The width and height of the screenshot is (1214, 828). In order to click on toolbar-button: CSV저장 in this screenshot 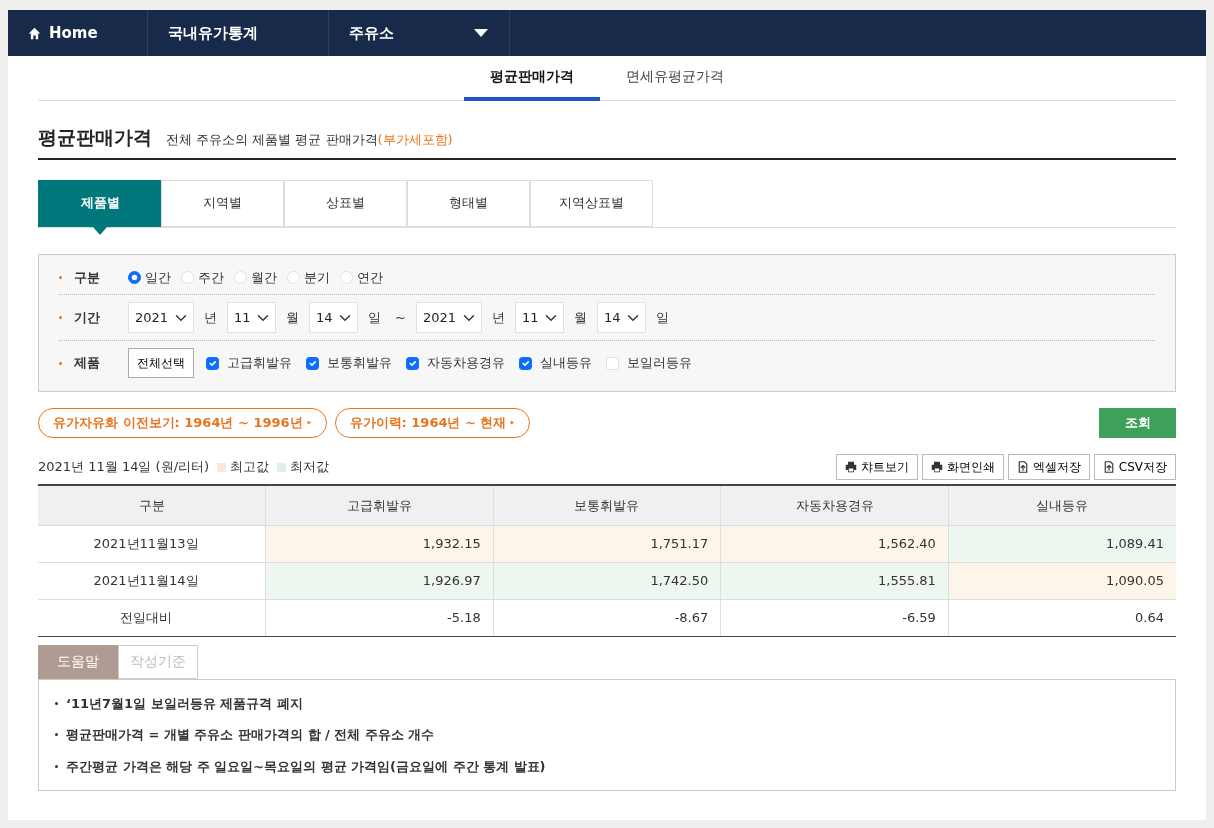, I will do `click(1134, 467)`.